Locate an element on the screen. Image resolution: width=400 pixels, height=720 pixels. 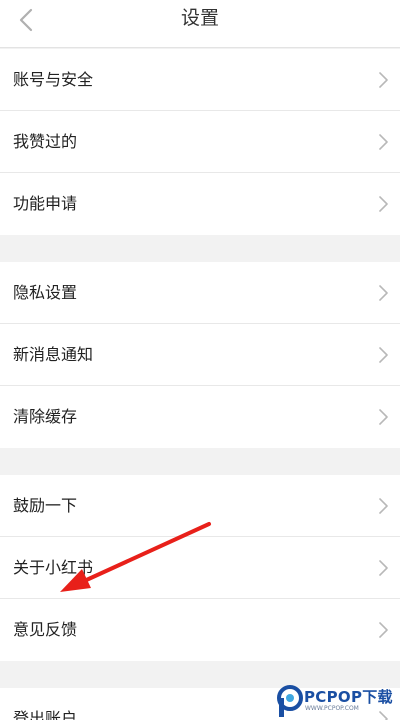
settings-item-notifications: 新消息通知 is located at coordinates (200, 355).